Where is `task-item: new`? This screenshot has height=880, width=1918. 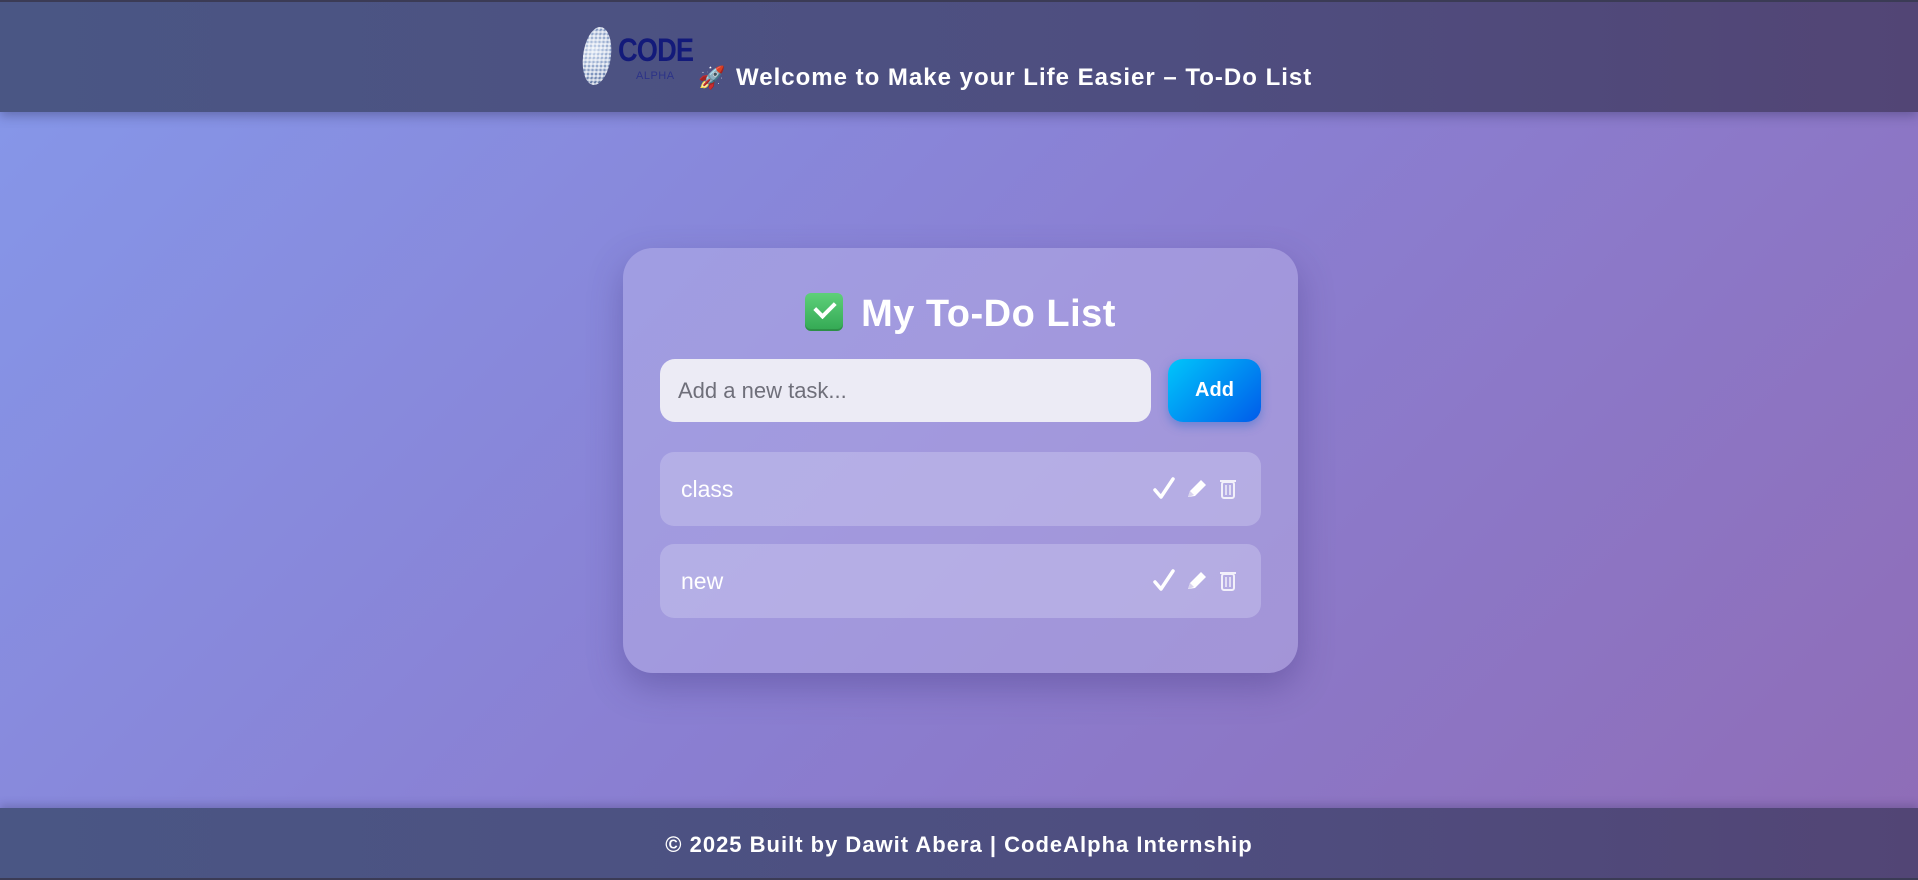
task-item: new is located at coordinates (960, 581).